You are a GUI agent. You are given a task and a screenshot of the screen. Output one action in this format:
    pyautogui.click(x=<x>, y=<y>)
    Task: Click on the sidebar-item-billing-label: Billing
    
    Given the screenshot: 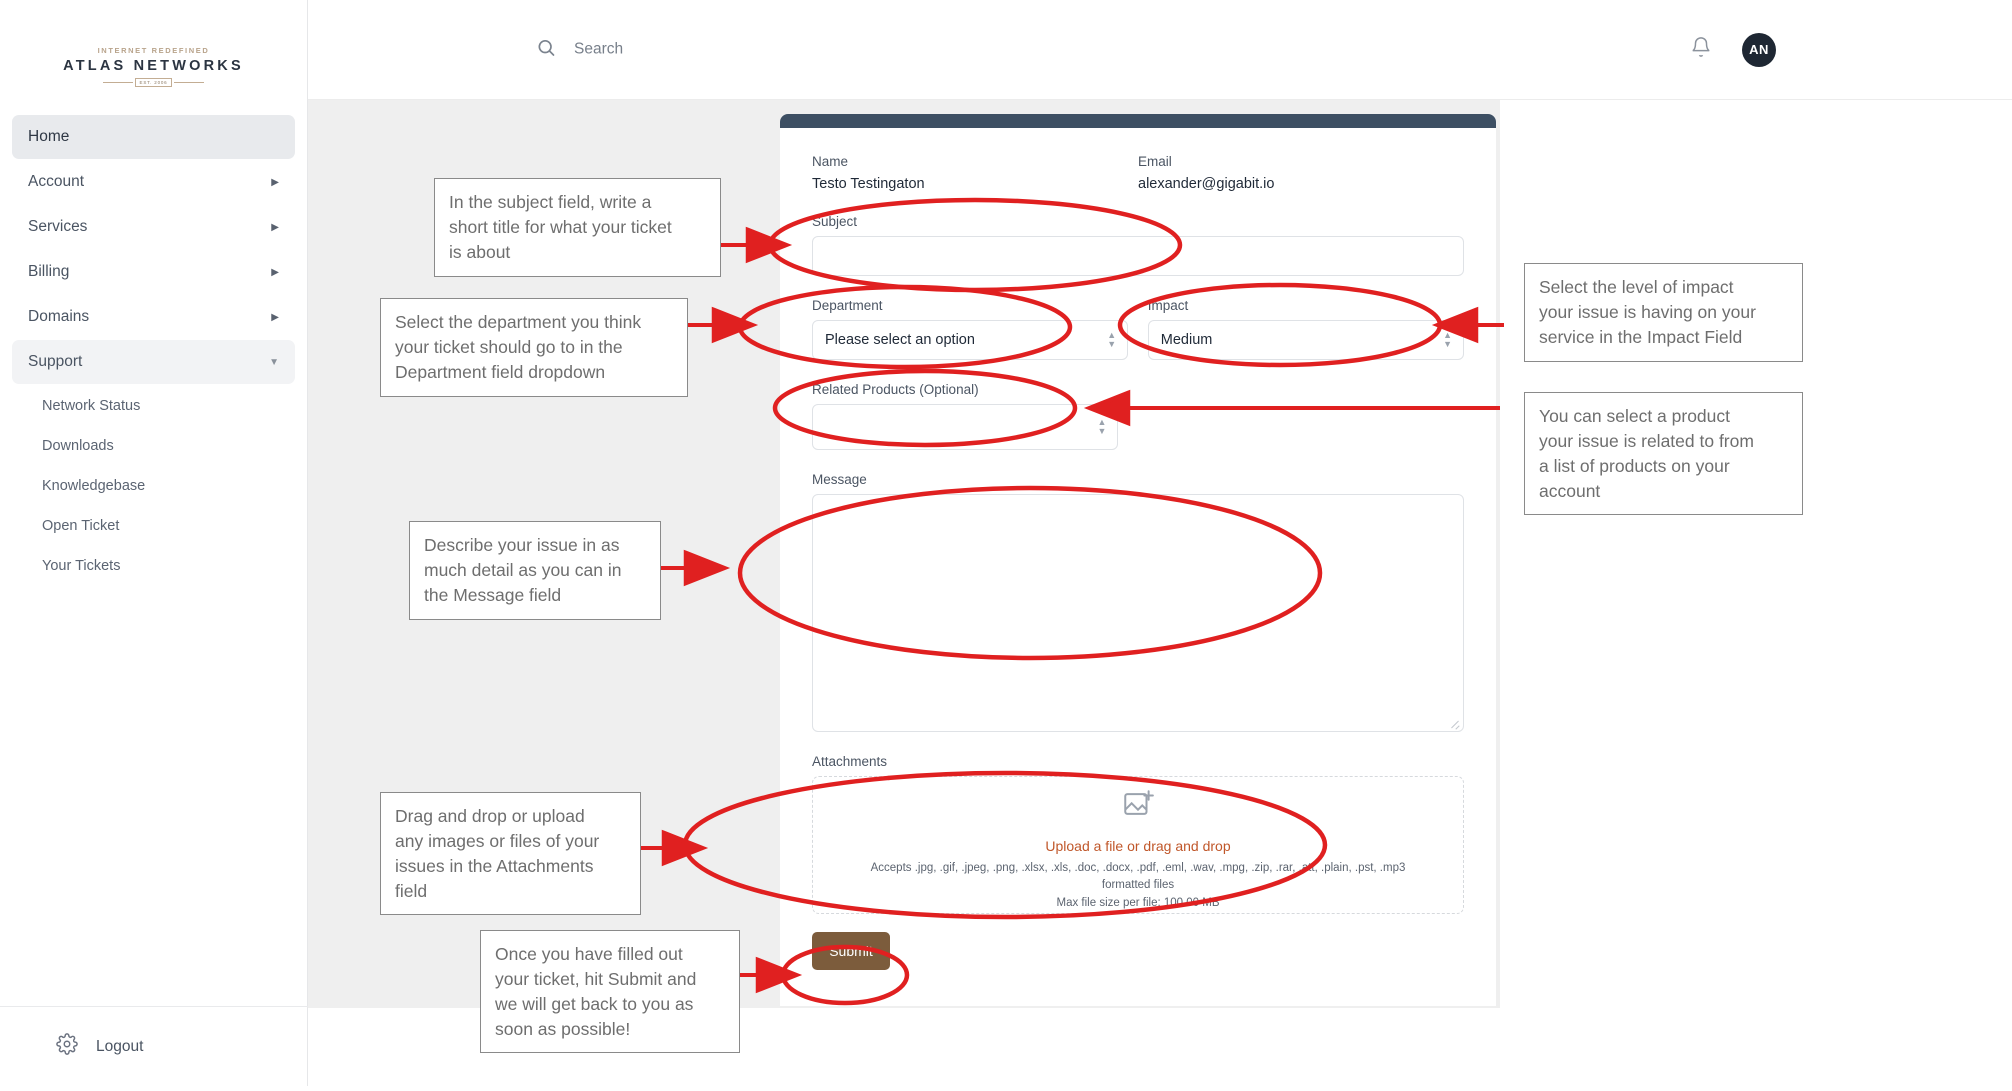 What is the action you would take?
    pyautogui.click(x=49, y=271)
    